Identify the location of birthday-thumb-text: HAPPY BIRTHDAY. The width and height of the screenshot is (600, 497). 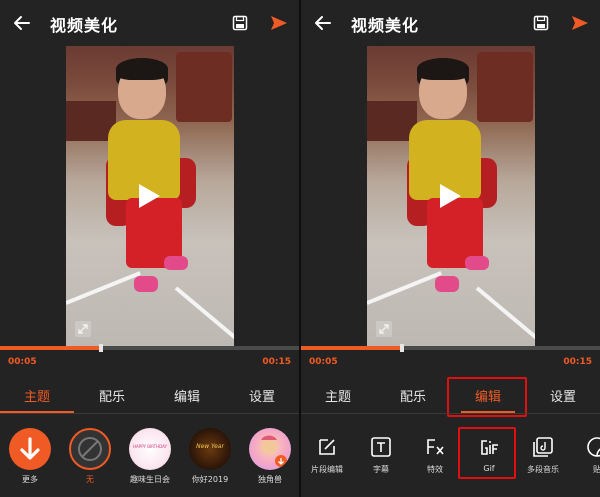
(150, 446).